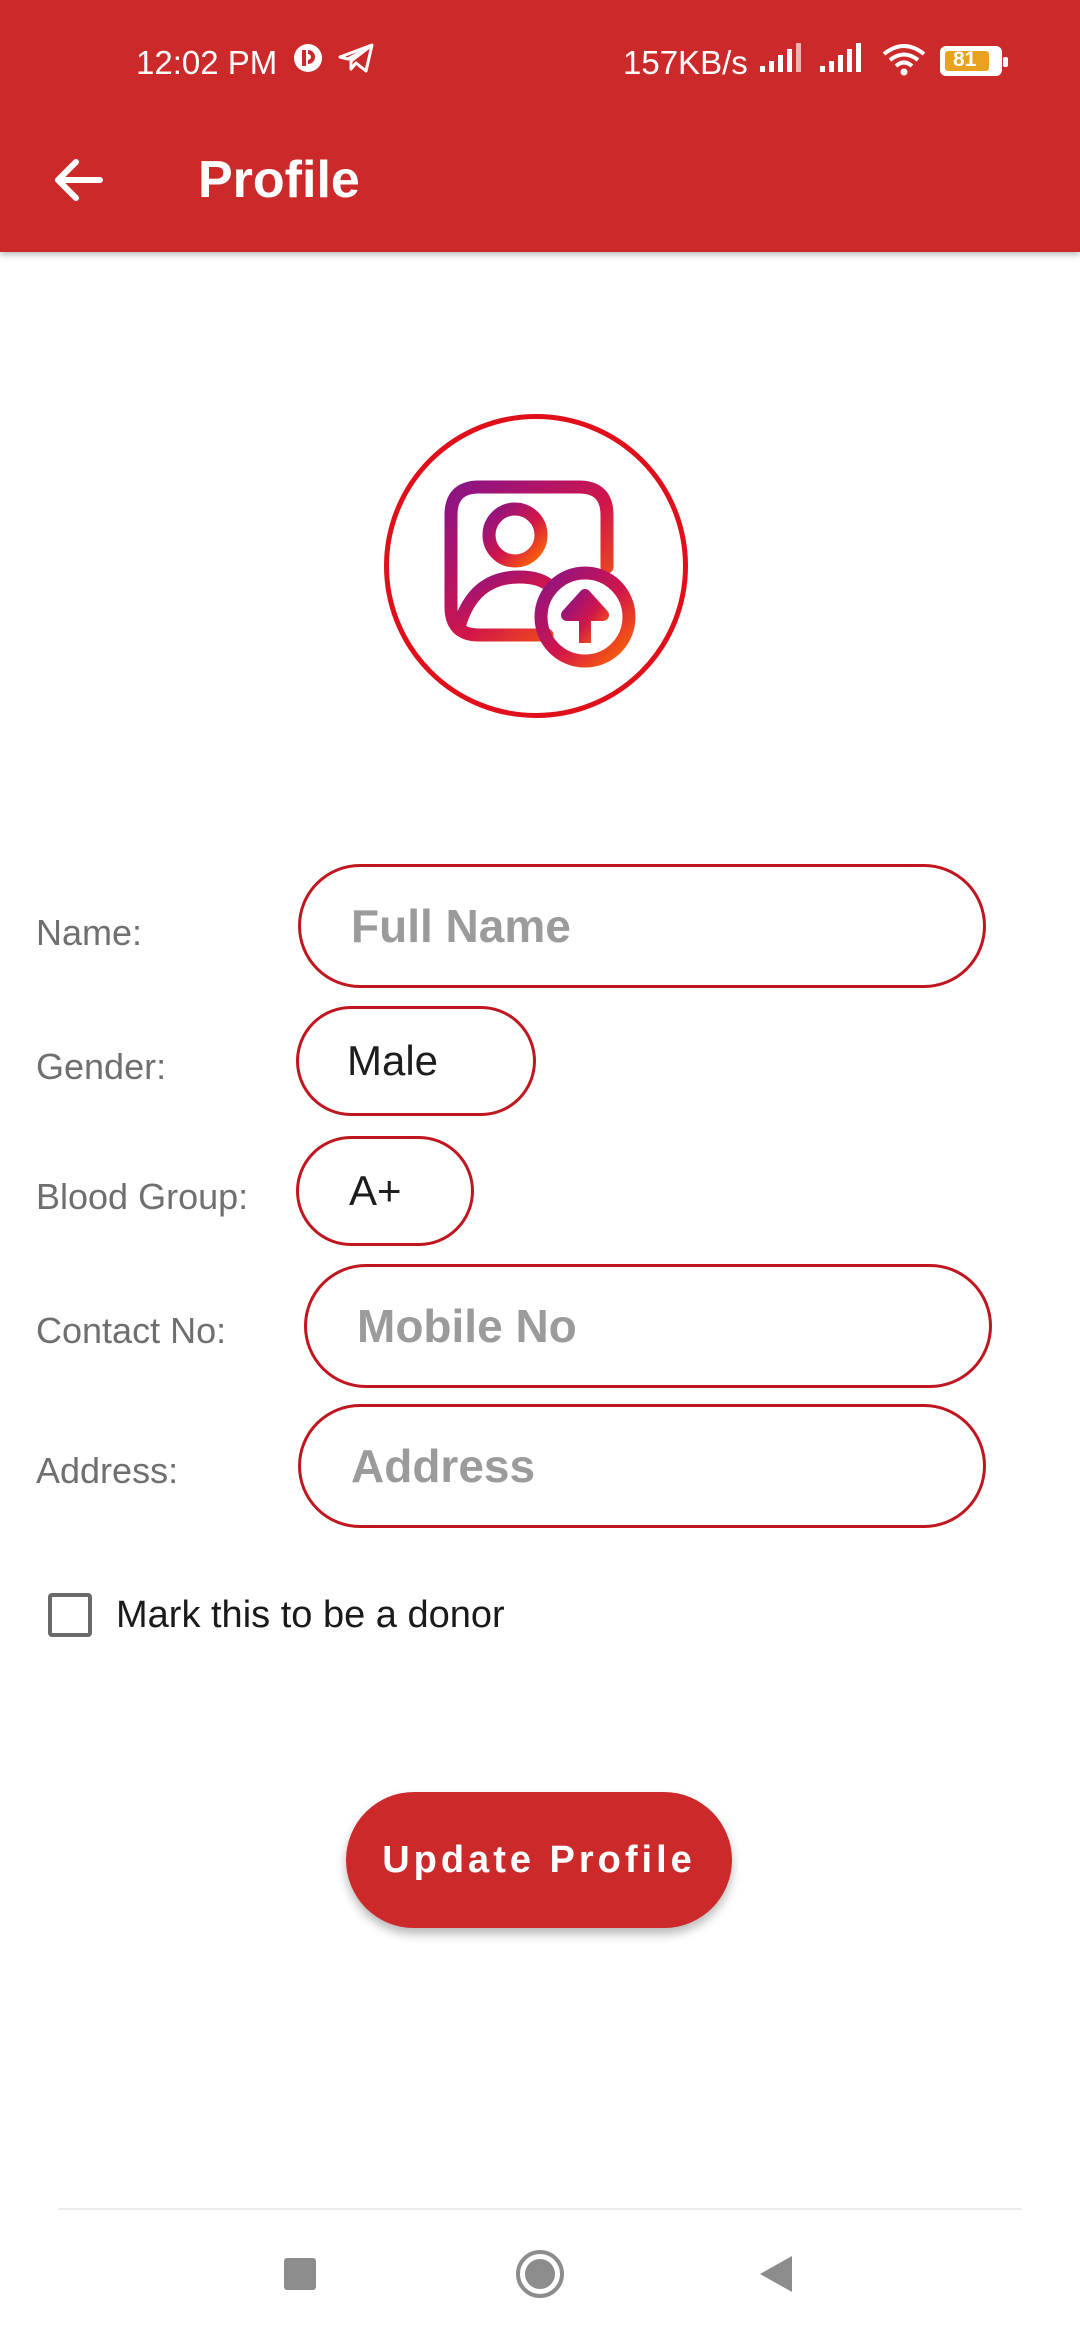  Describe the element at coordinates (89, 932) in the screenshot. I see `name-label: Name:` at that location.